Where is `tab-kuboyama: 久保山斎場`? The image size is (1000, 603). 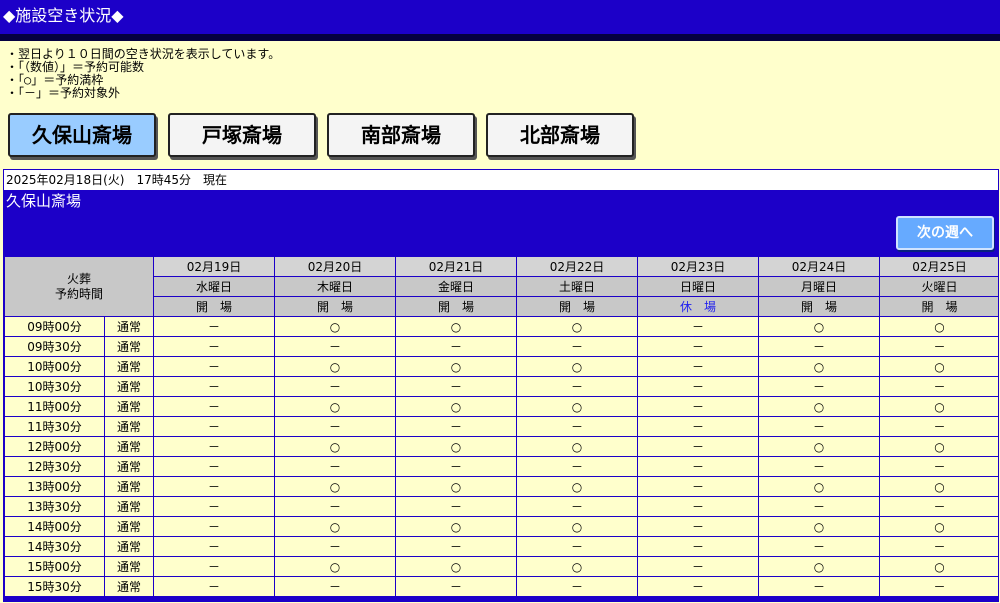
tab-kuboyama: 久保山斎場 is located at coordinates (82, 135).